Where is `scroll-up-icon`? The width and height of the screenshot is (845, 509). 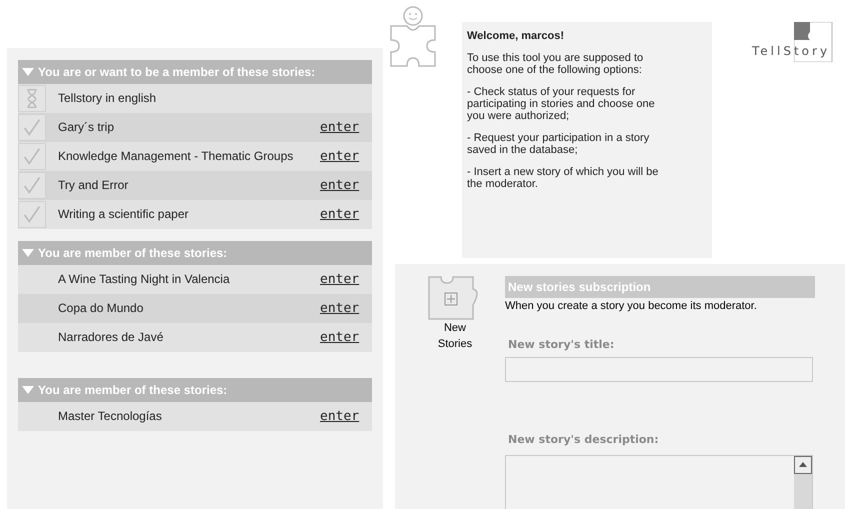
scroll-up-icon is located at coordinates (803, 465).